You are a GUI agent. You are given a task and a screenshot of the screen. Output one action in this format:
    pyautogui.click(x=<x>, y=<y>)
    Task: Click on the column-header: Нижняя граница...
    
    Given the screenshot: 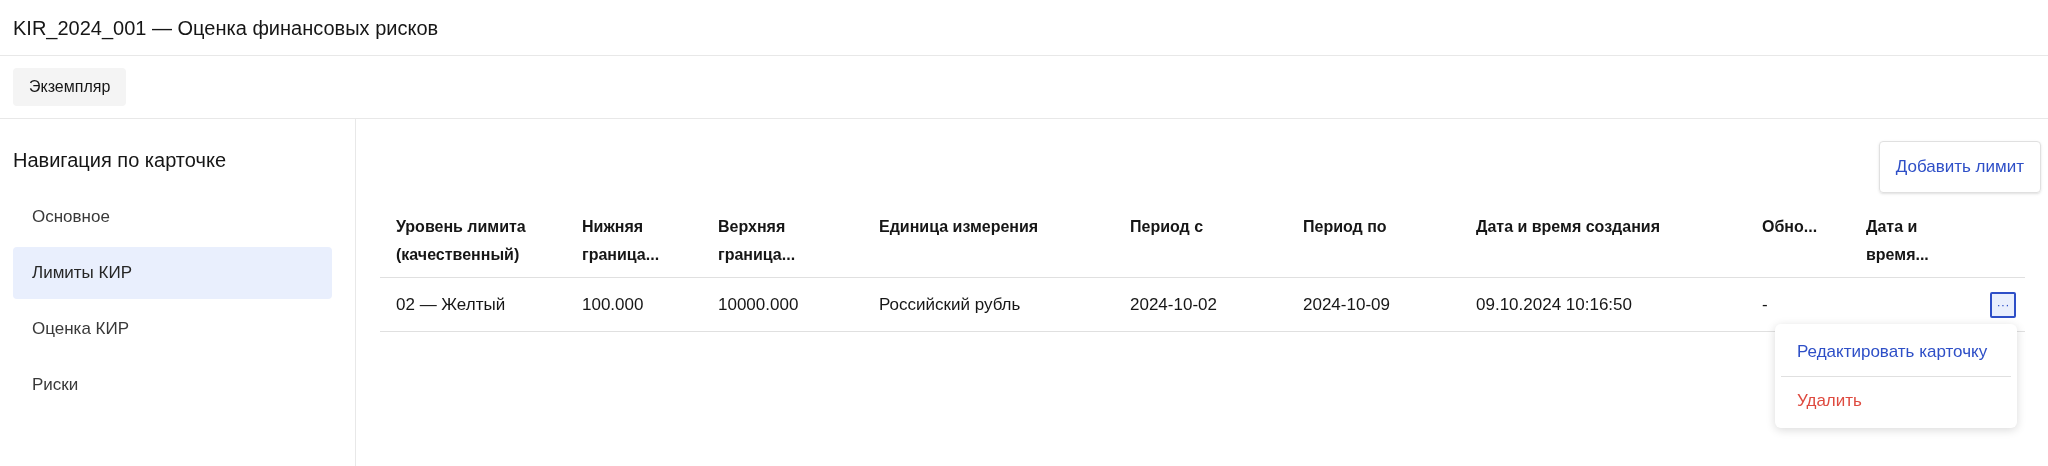 What is the action you would take?
    pyautogui.click(x=621, y=240)
    